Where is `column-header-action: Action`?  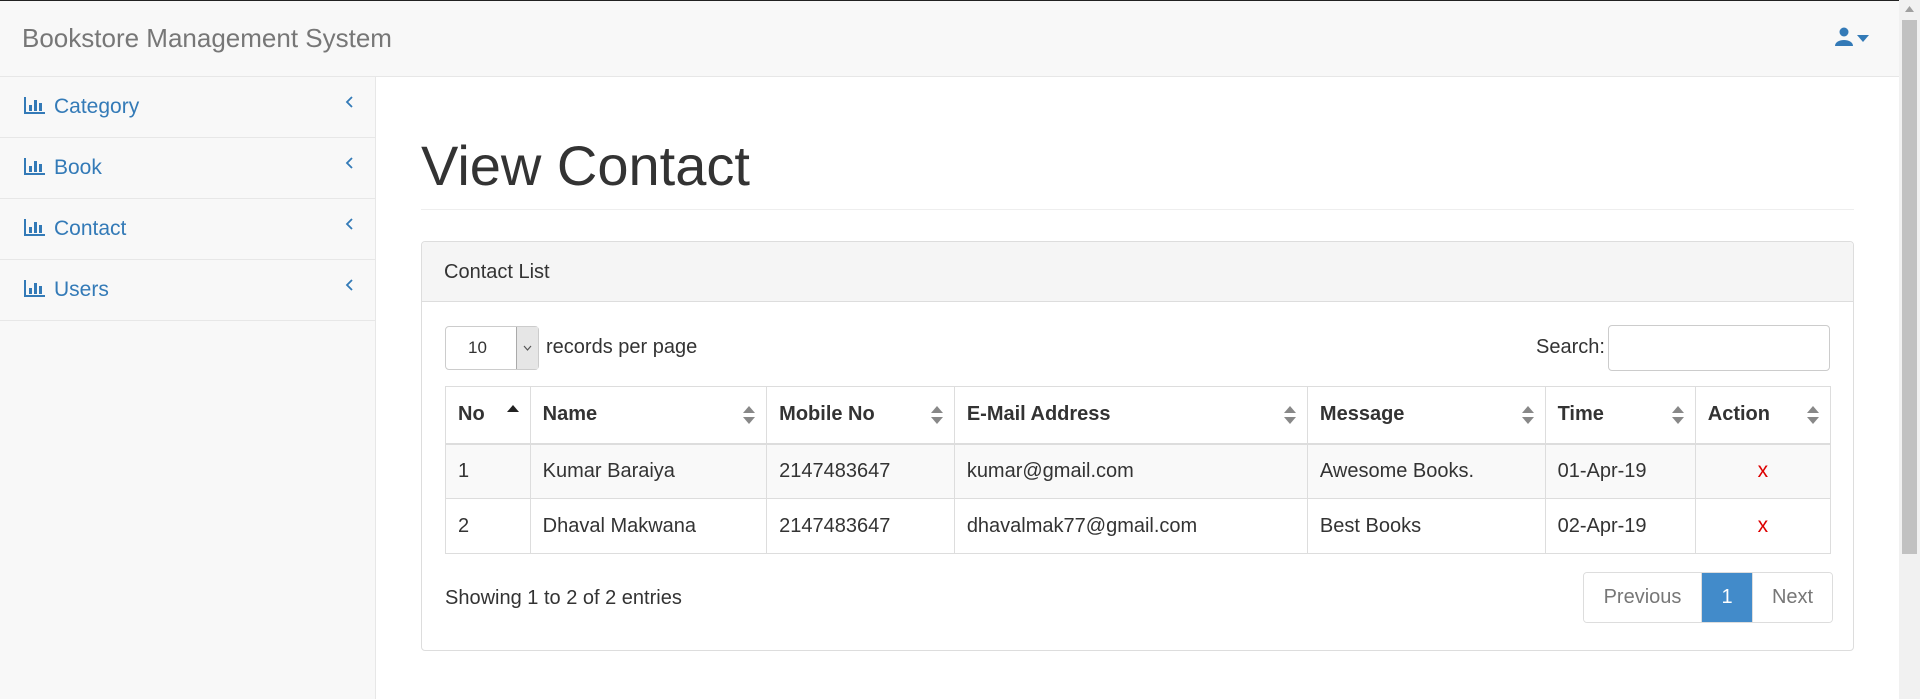 column-header-action: Action is located at coordinates (1763, 415).